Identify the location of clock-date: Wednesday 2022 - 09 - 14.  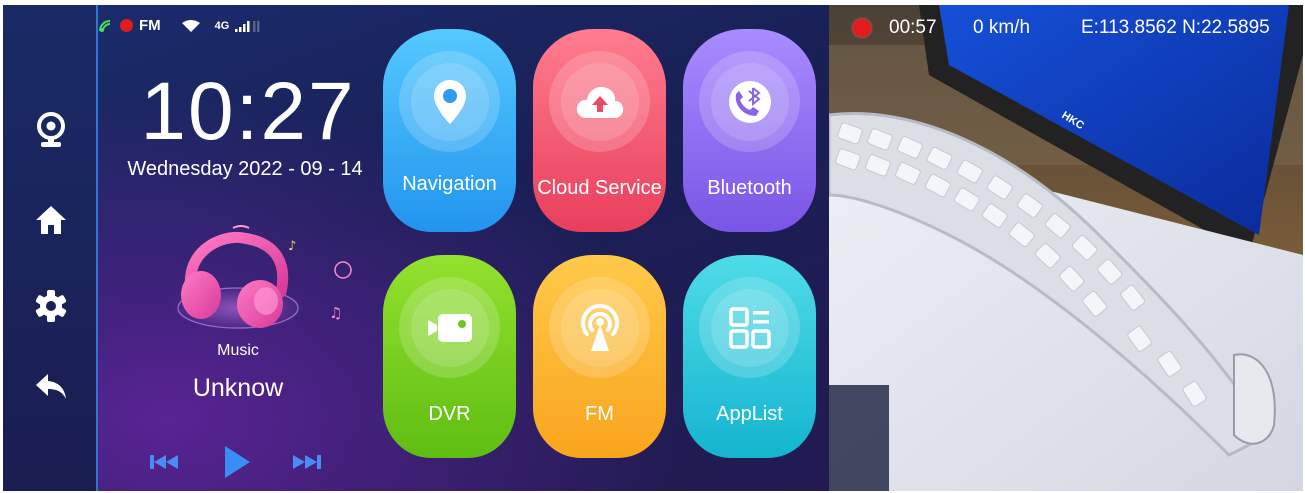
(245, 169).